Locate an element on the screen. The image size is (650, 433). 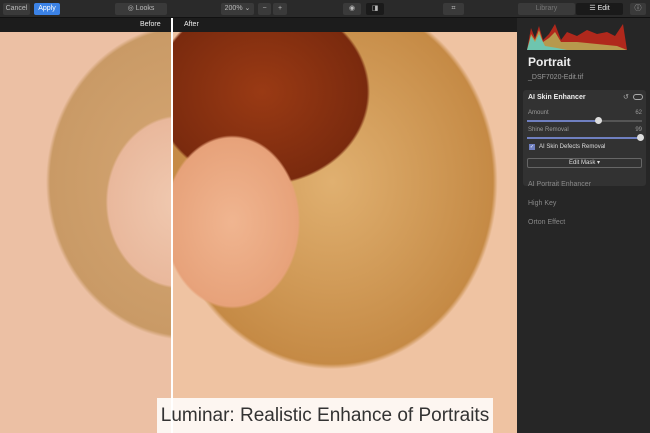
amount-label: Amount is located at coordinates (538, 113).